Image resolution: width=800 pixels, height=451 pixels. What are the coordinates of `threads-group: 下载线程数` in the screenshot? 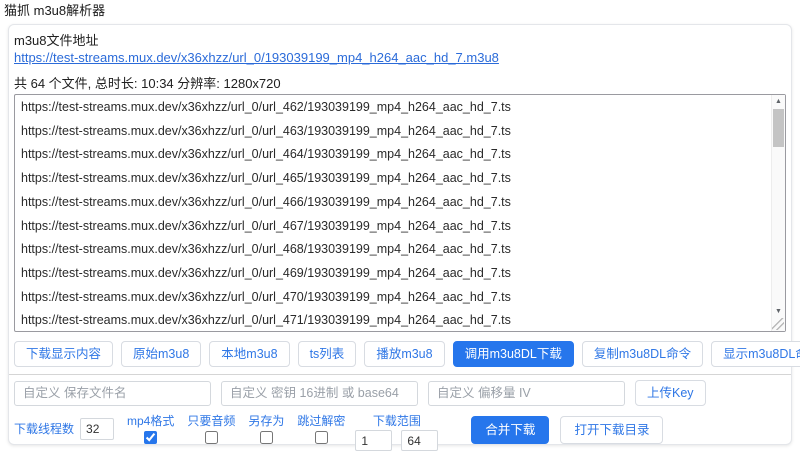 It's located at (64, 429).